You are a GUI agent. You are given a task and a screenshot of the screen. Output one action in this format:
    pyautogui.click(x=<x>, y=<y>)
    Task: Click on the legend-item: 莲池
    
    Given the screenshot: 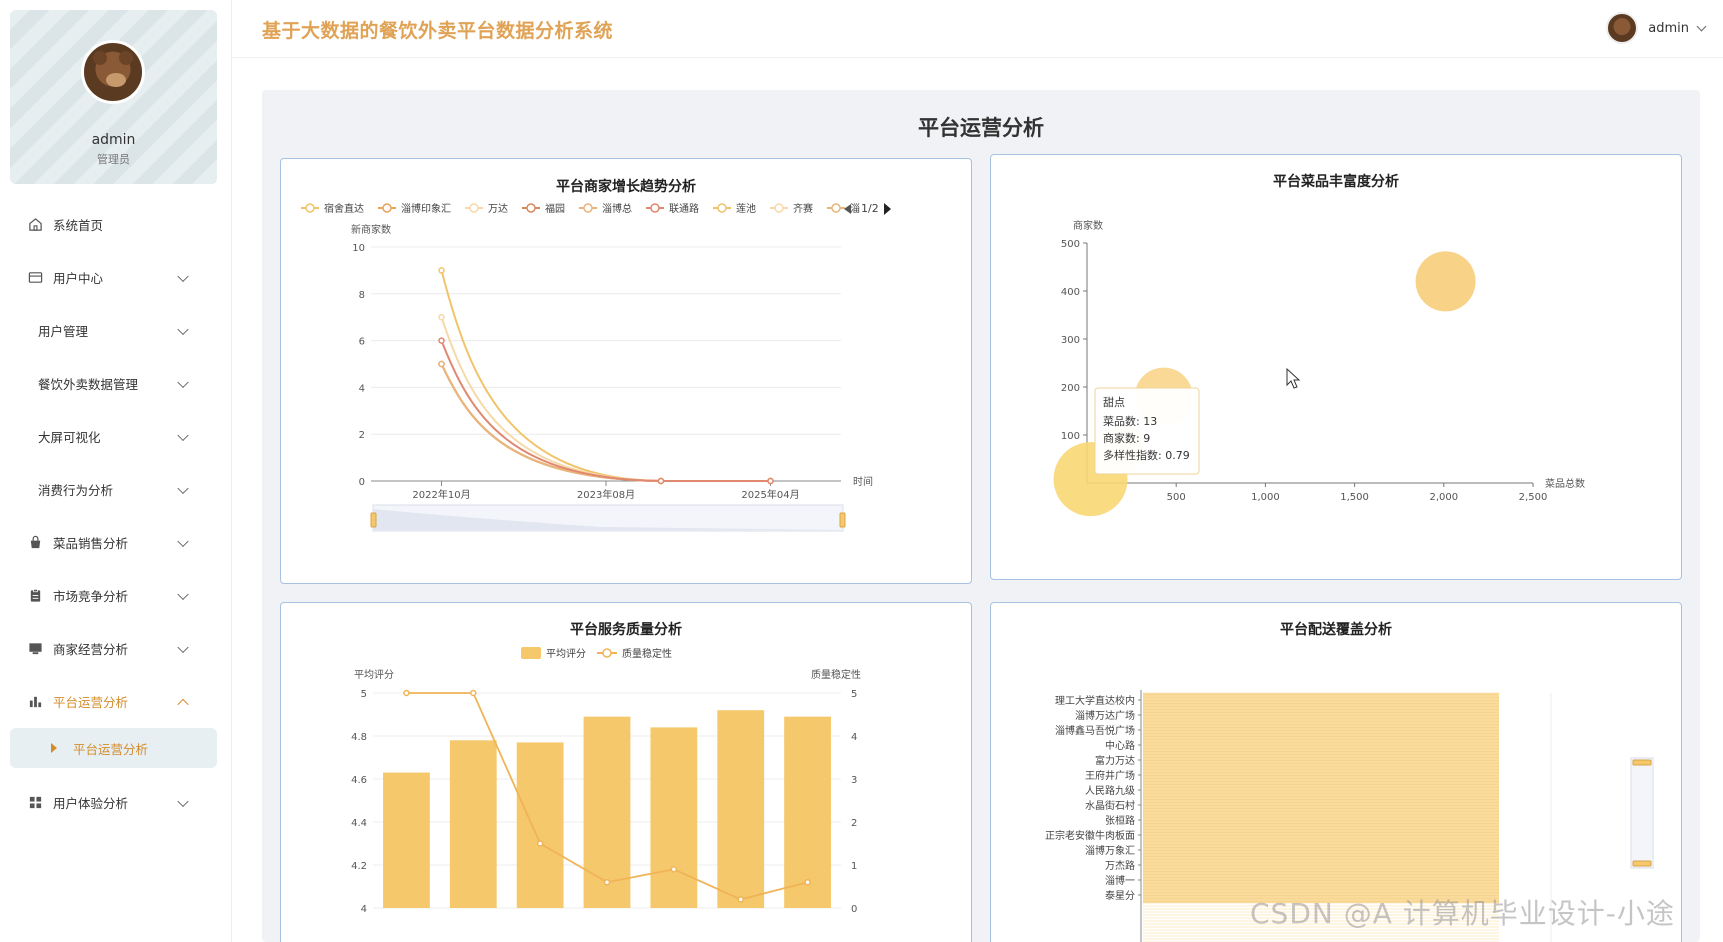 What is the action you would take?
    pyautogui.click(x=734, y=208)
    